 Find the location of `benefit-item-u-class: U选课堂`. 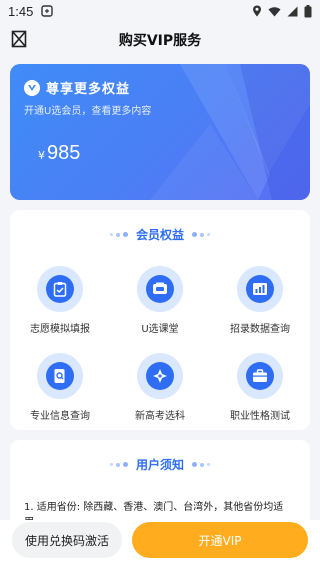

benefit-item-u-class: U选课堂 is located at coordinates (160, 300).